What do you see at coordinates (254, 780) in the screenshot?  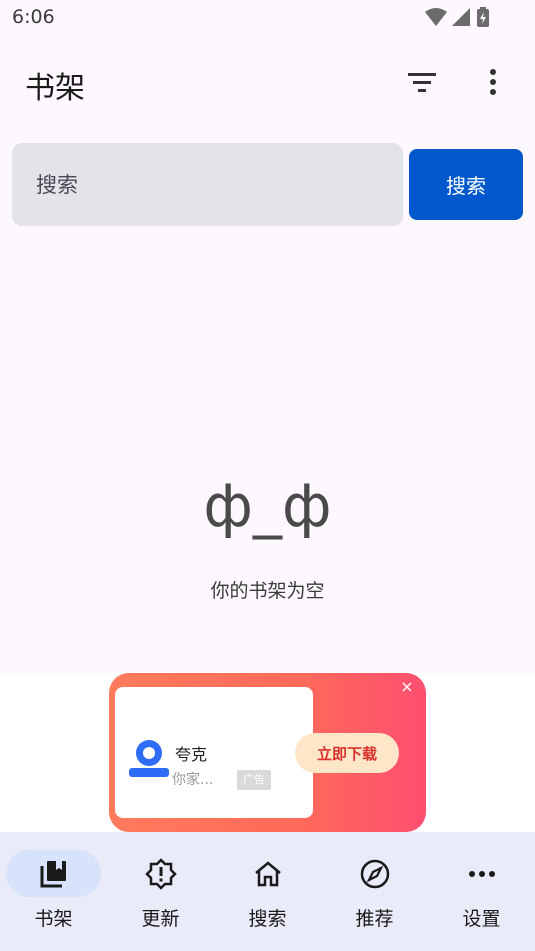 I see `ad-tag: 广告` at bounding box center [254, 780].